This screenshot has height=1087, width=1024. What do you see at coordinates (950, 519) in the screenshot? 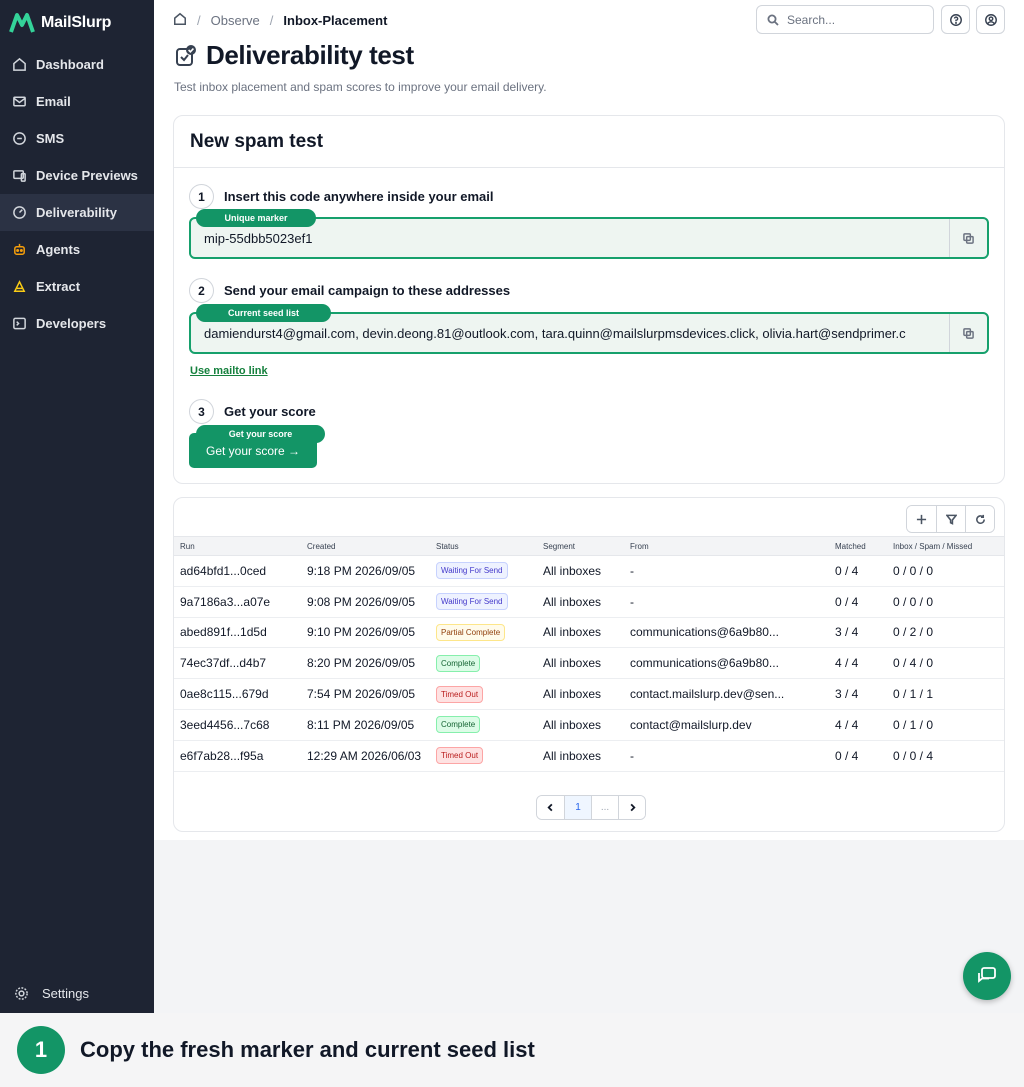
I see `filter-button` at bounding box center [950, 519].